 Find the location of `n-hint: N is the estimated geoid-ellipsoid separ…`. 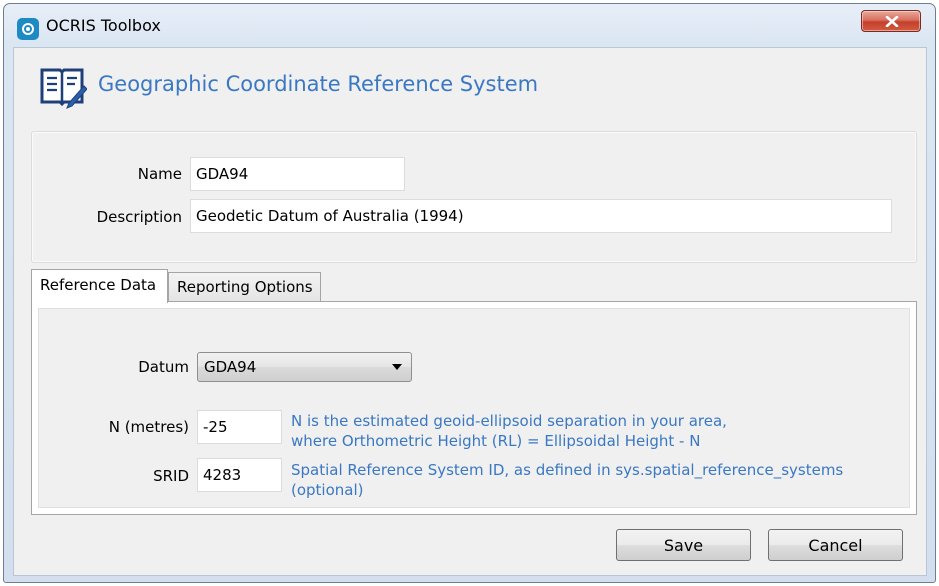

n-hint: N is the estimated geoid-ellipsoid separ… is located at coordinates (509, 431).